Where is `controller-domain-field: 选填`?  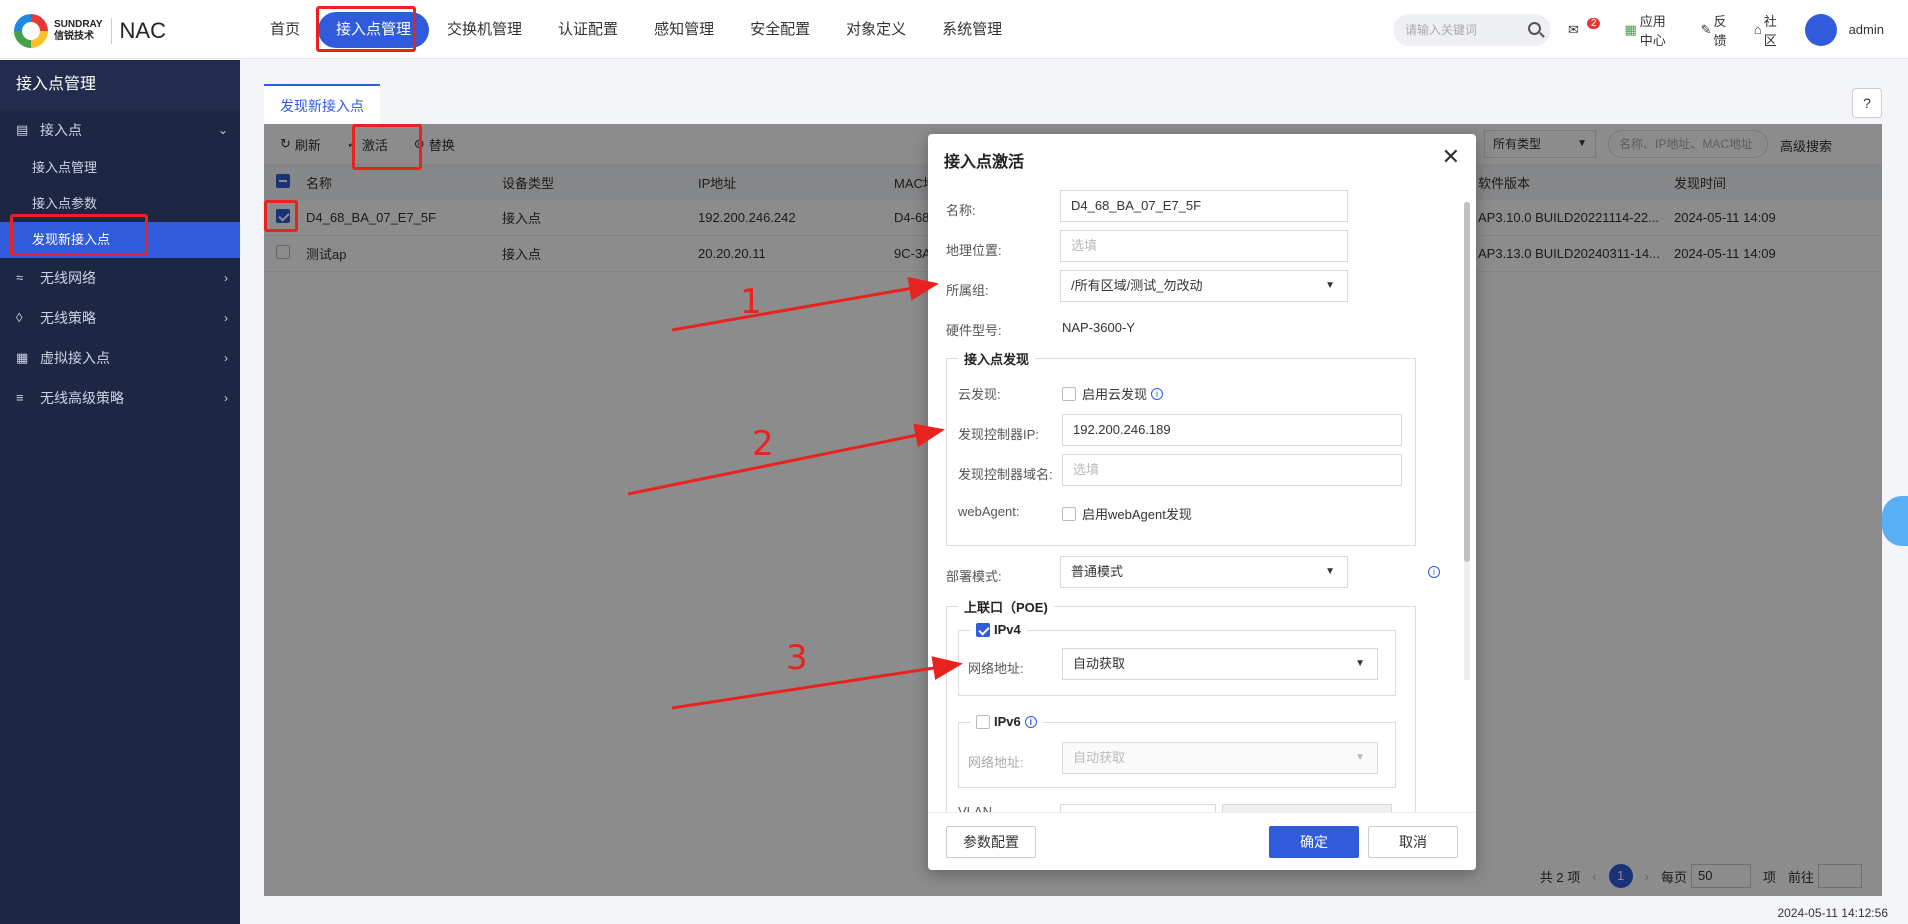 controller-domain-field: 选填 is located at coordinates (1232, 470).